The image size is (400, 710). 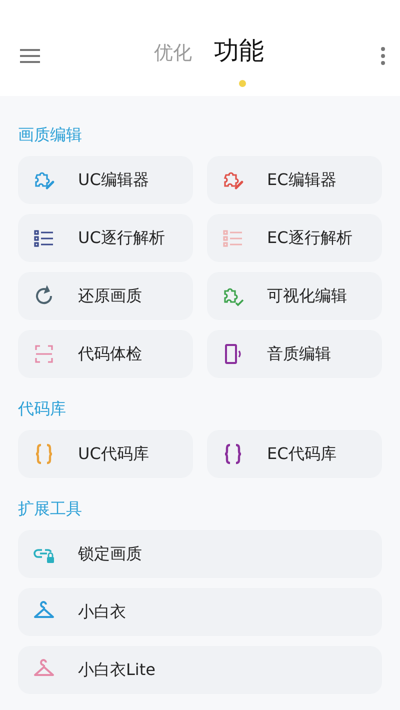 I want to click on tool-button: 代码体检, so click(x=105, y=354).